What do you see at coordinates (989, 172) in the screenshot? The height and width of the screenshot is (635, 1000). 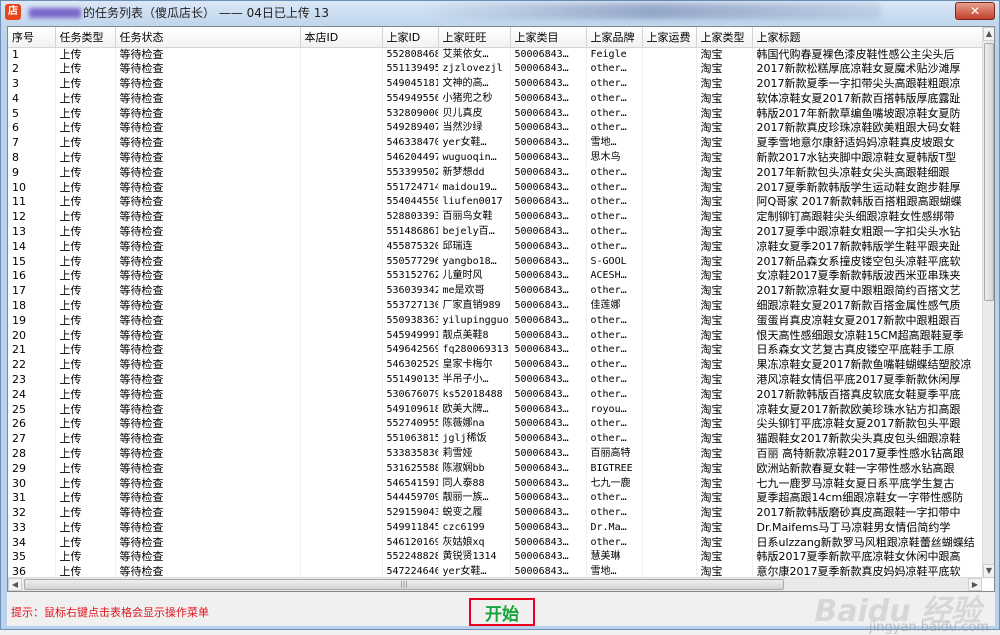 I see `vertical-scroll-thumb` at bounding box center [989, 172].